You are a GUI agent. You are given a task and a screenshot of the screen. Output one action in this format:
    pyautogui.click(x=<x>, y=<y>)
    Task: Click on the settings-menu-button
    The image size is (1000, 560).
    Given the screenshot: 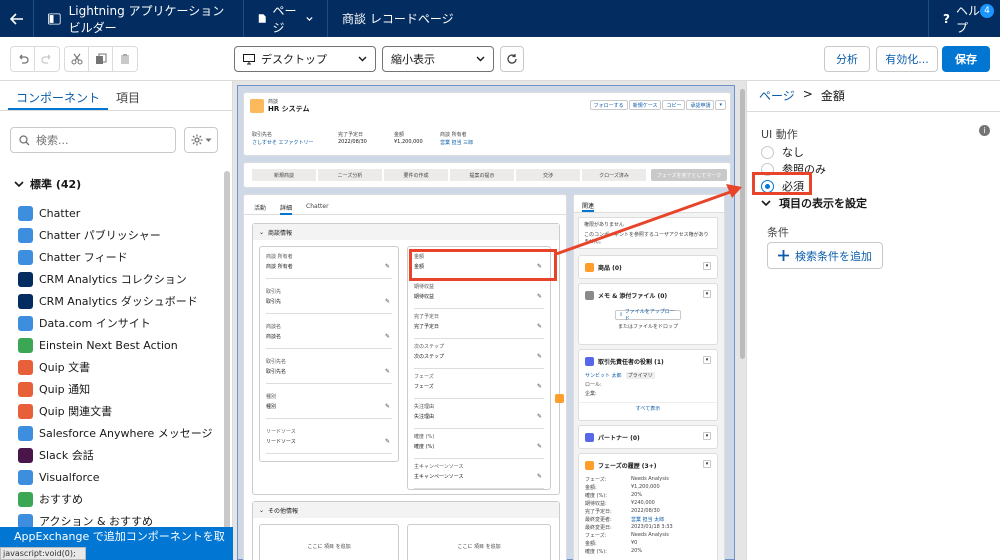 What is the action you would take?
    pyautogui.click(x=201, y=140)
    